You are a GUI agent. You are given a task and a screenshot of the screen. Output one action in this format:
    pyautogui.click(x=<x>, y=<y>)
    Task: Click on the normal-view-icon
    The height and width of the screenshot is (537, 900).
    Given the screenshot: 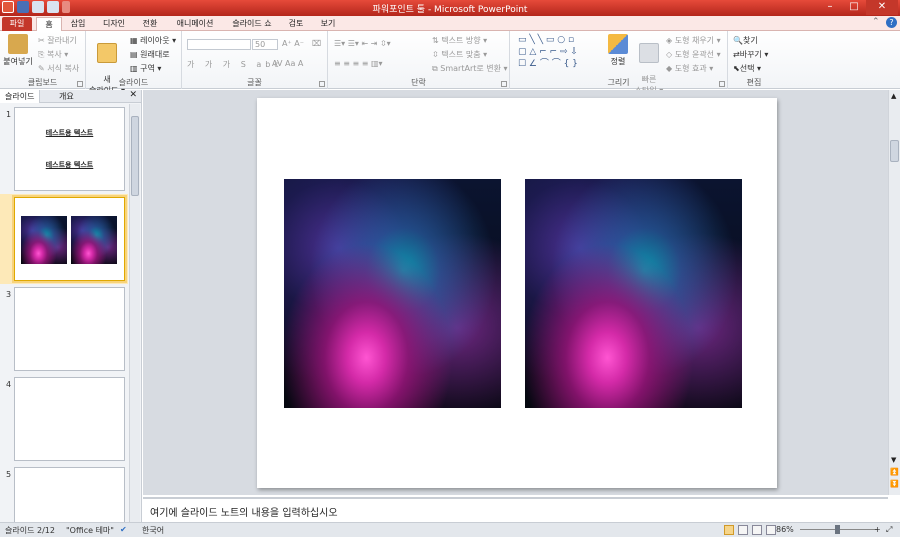 What is the action you would take?
    pyautogui.click(x=729, y=530)
    